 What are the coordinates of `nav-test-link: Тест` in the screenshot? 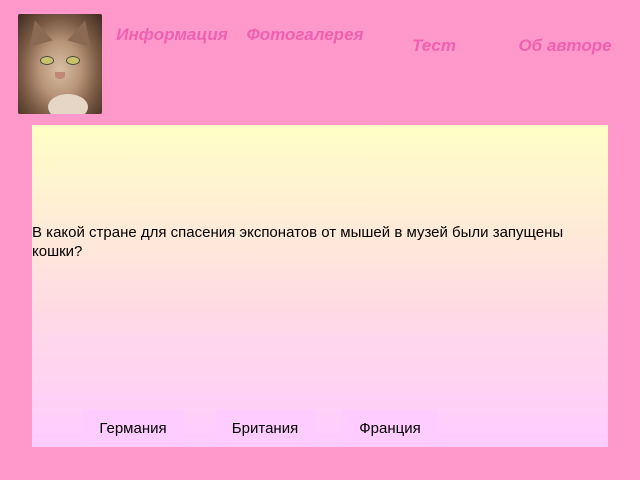 It's located at (434, 45).